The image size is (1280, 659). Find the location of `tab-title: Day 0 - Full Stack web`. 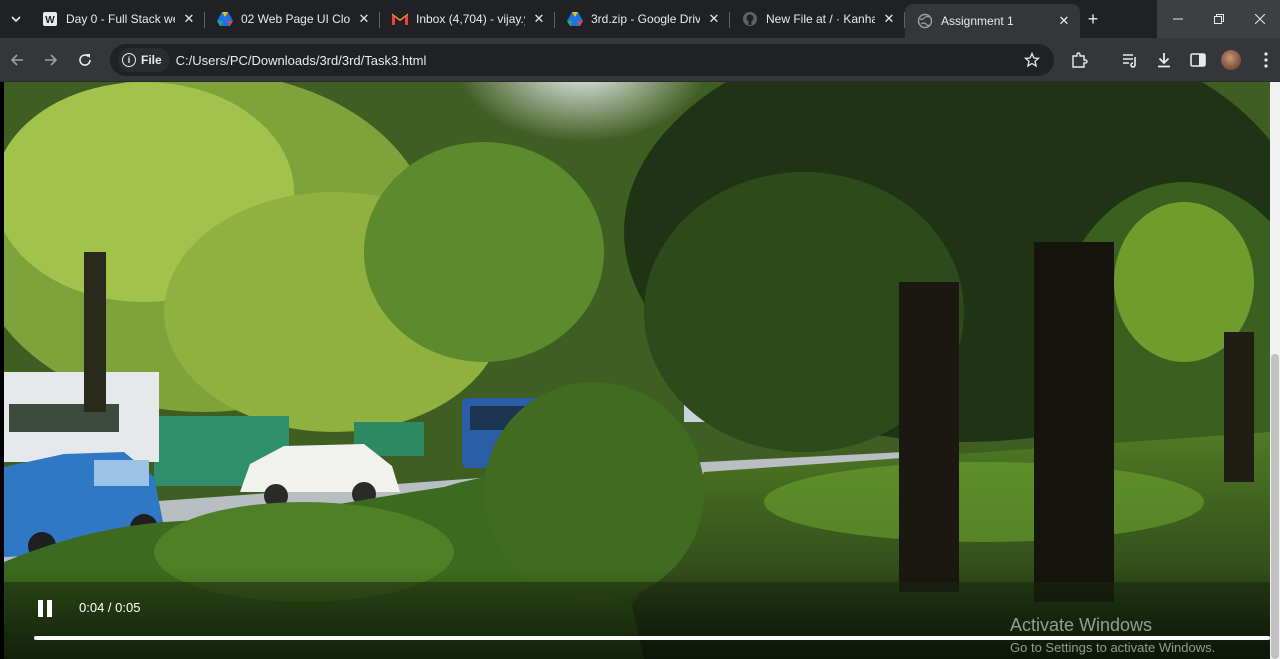

tab-title: Day 0 - Full Stack web is located at coordinates (120, 19).